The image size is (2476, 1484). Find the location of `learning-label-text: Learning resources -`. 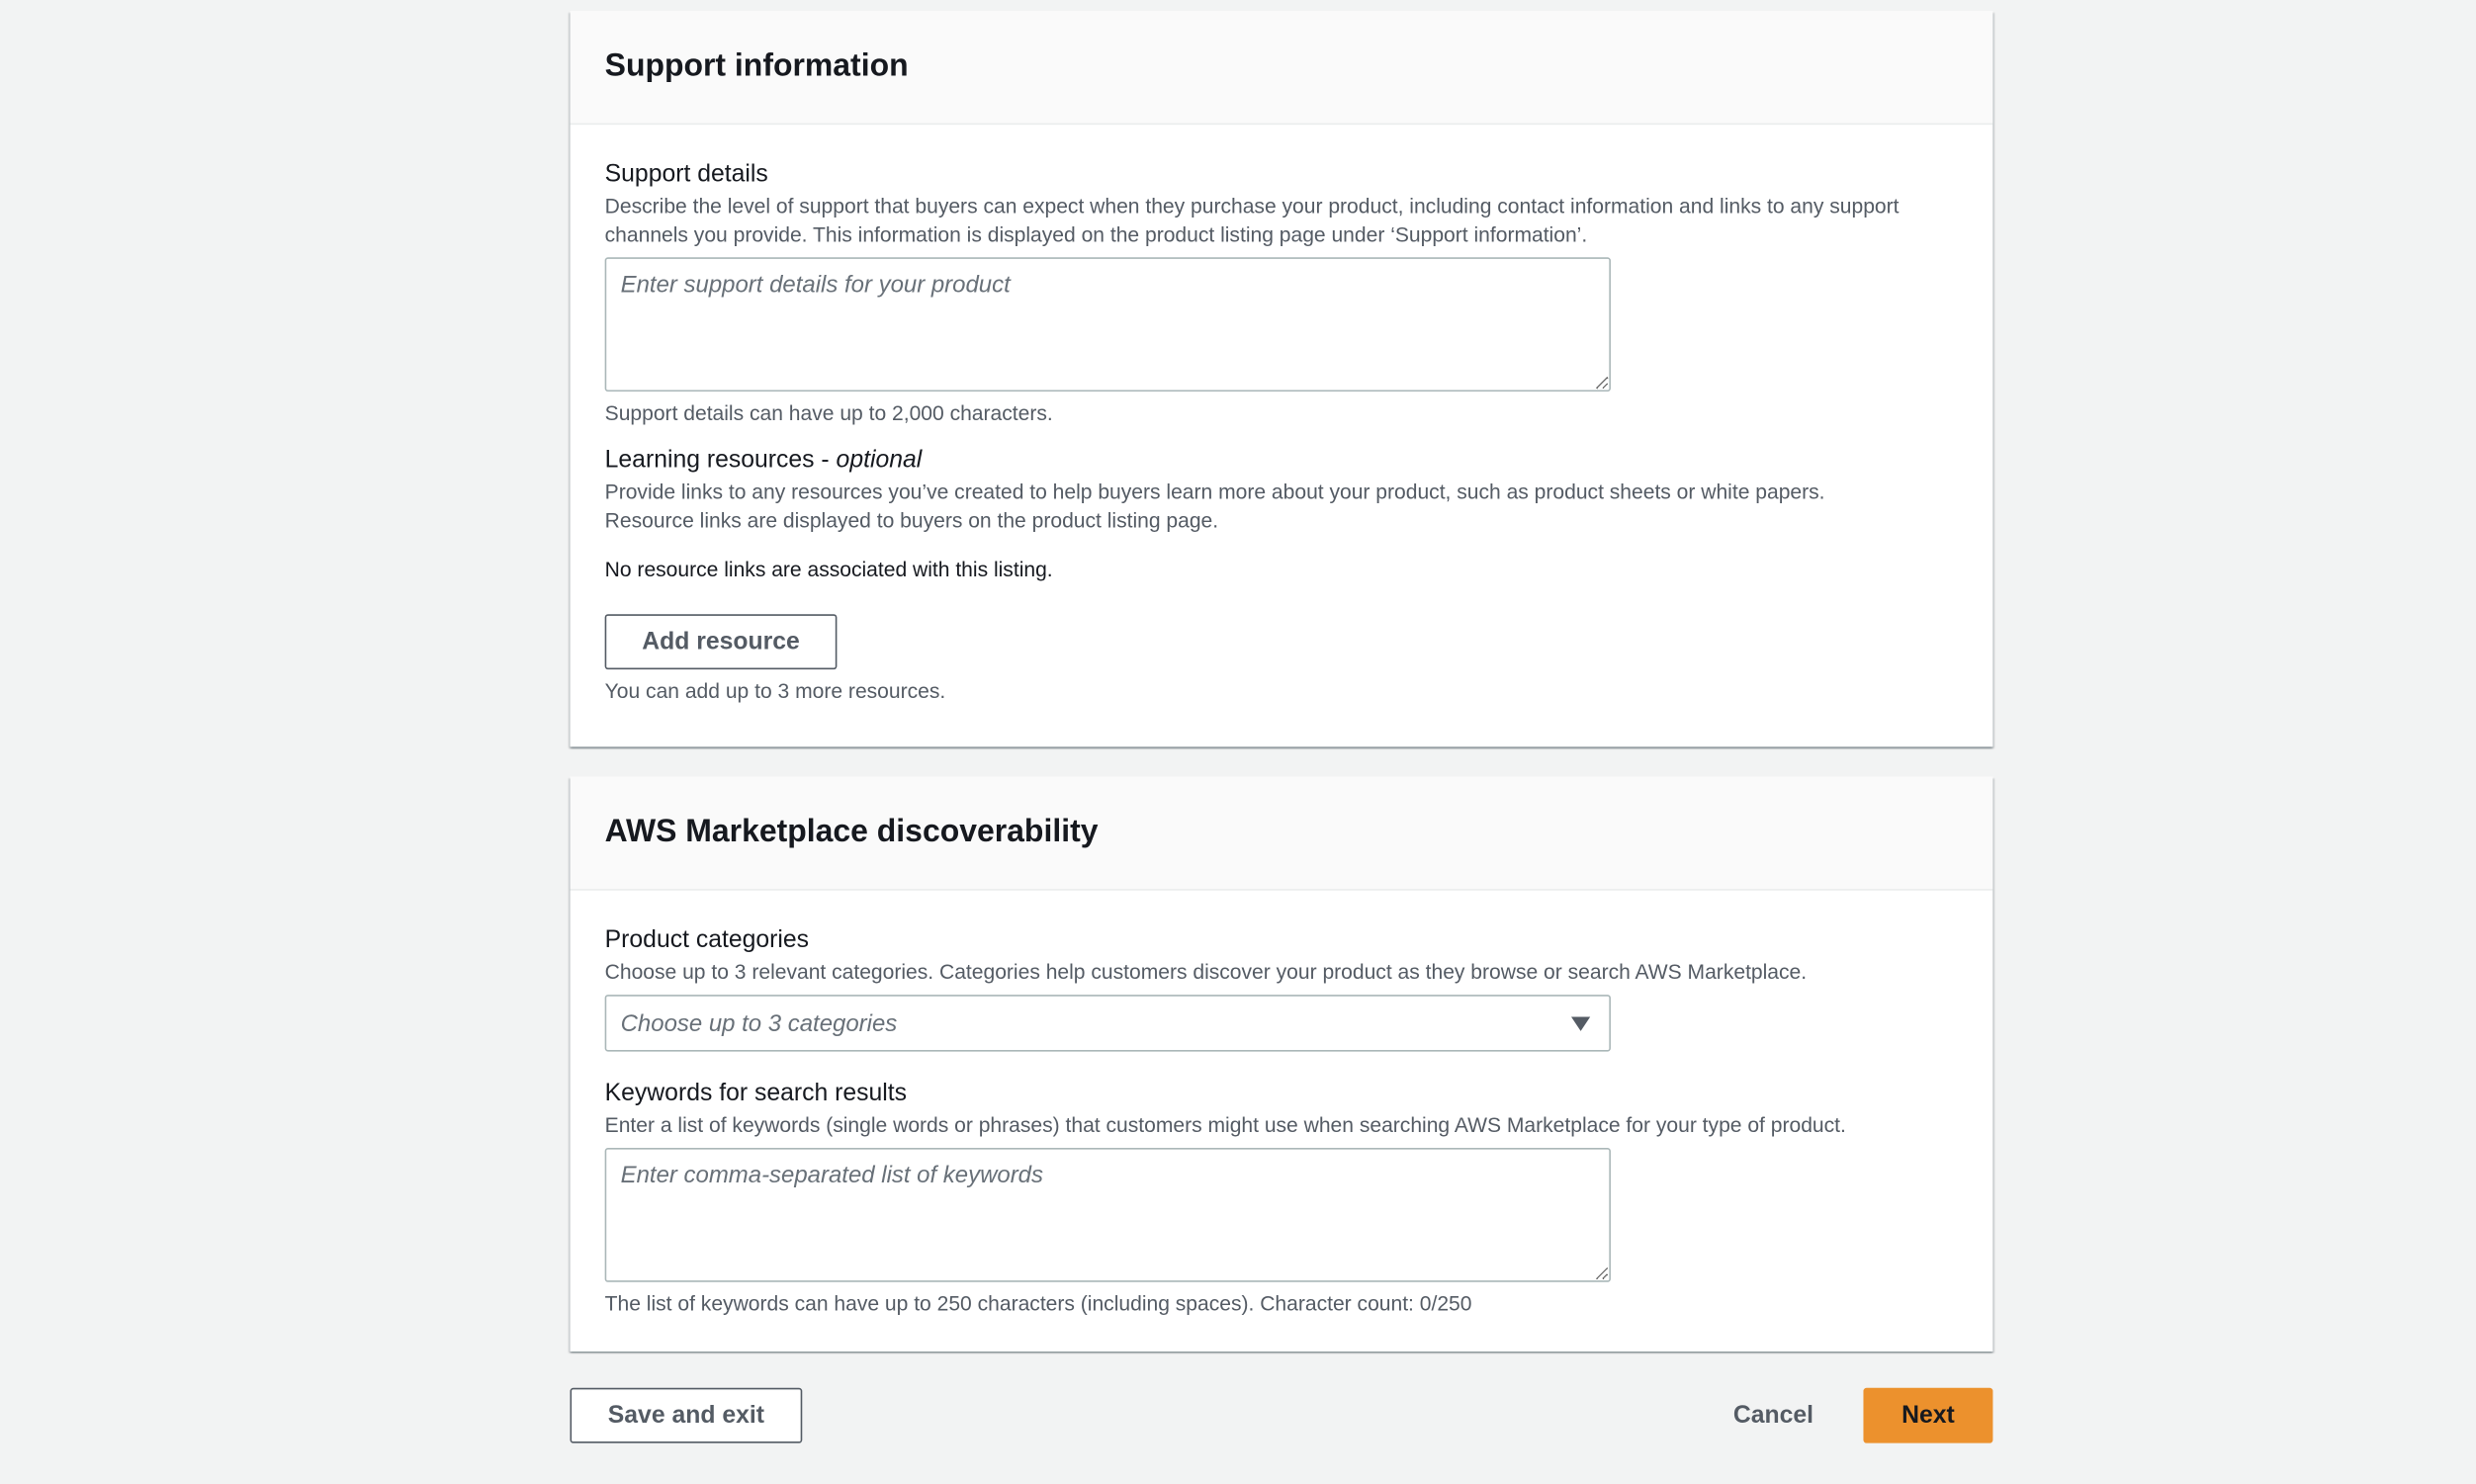

learning-label-text: Learning resources - is located at coordinates (720, 460).